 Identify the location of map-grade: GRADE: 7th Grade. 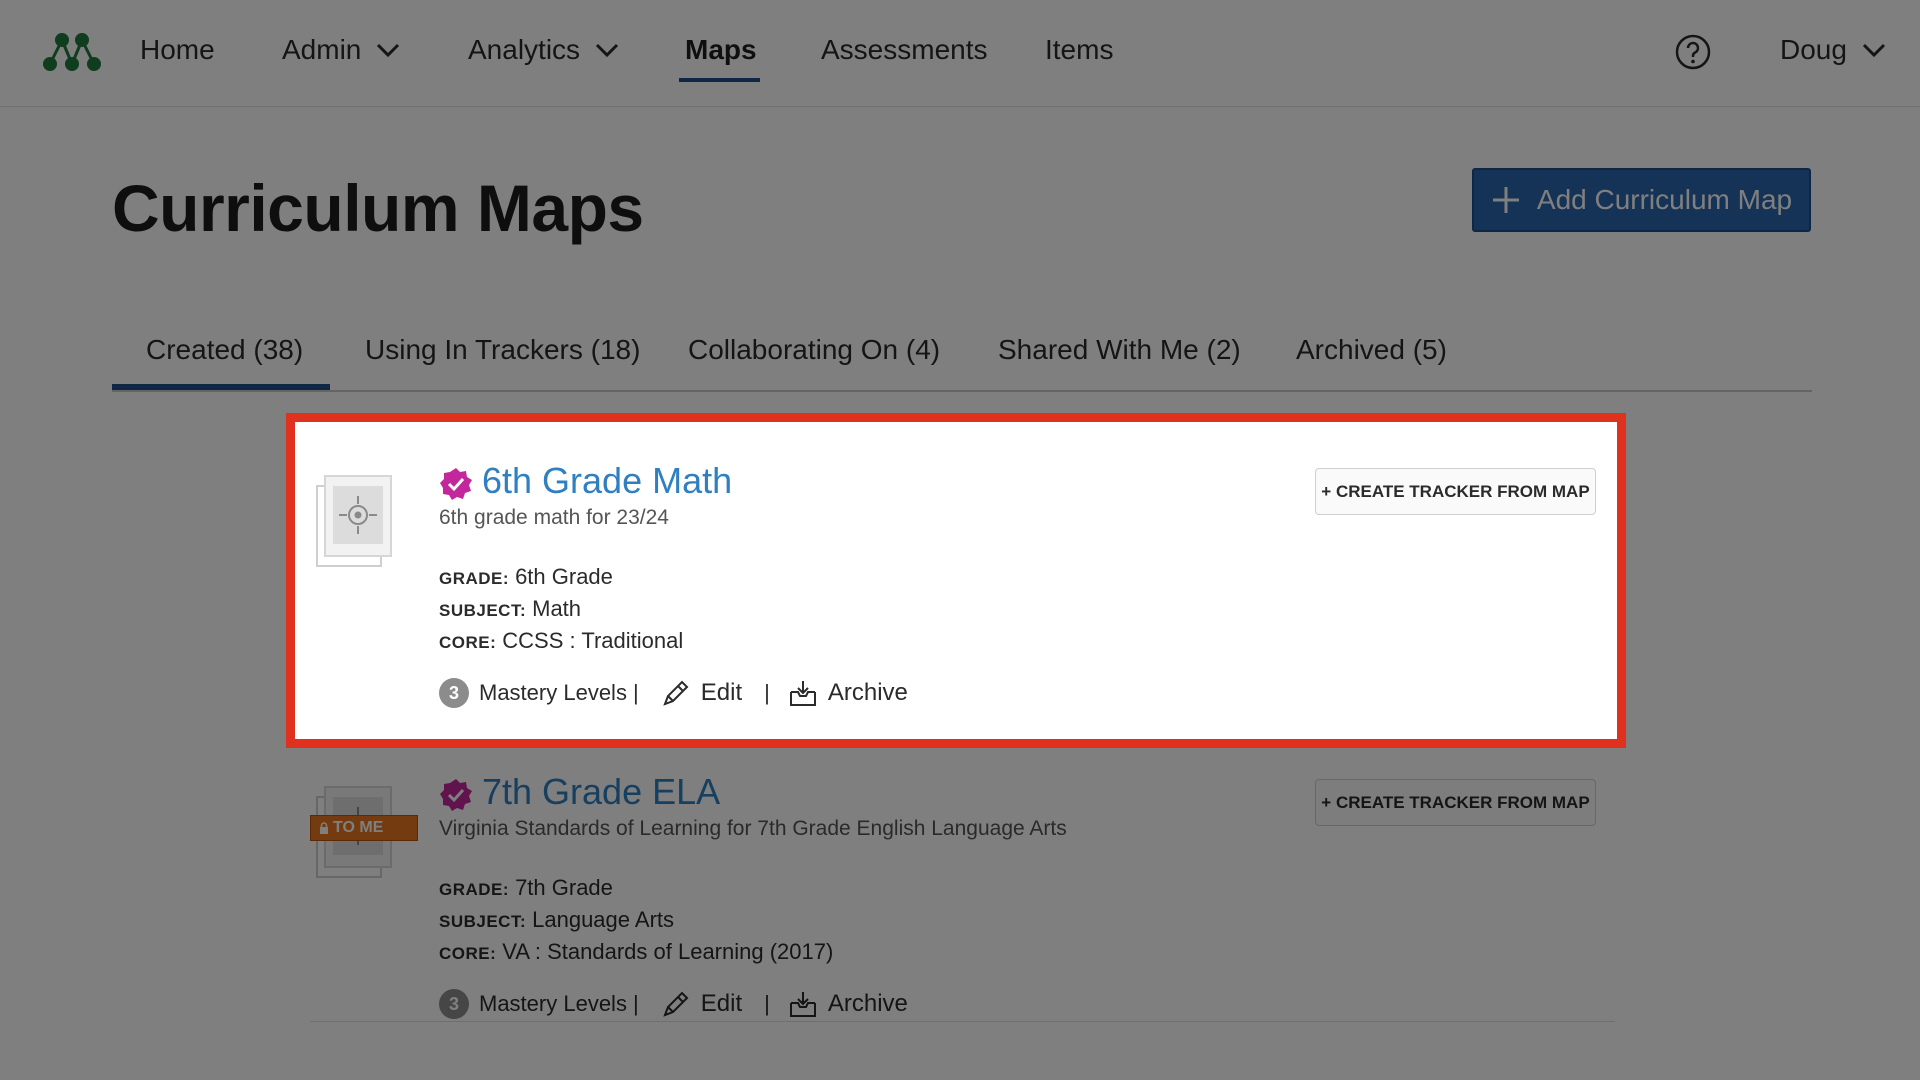
(526, 888).